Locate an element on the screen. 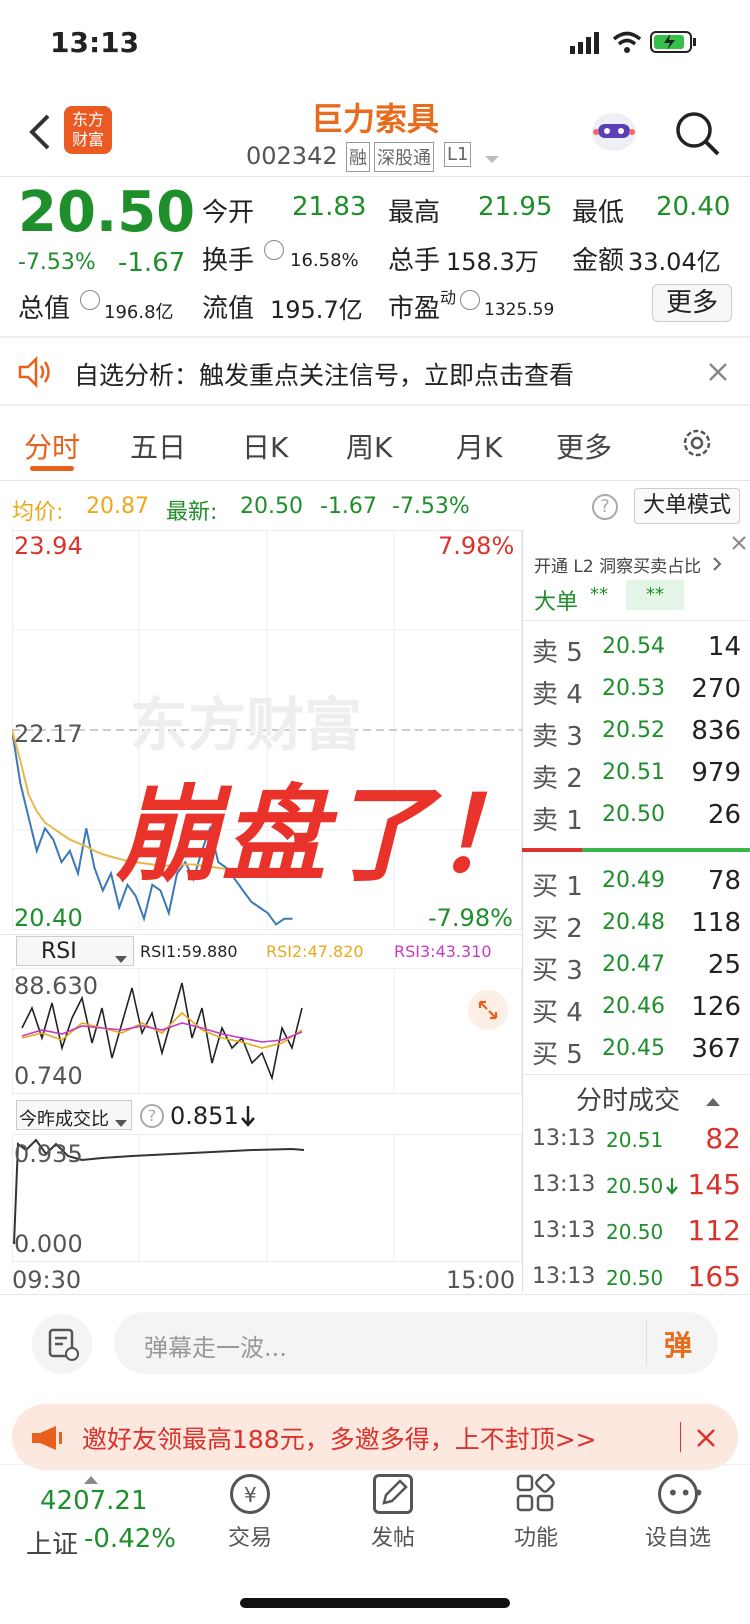  nav-post: 发帖 is located at coordinates (393, 1513).